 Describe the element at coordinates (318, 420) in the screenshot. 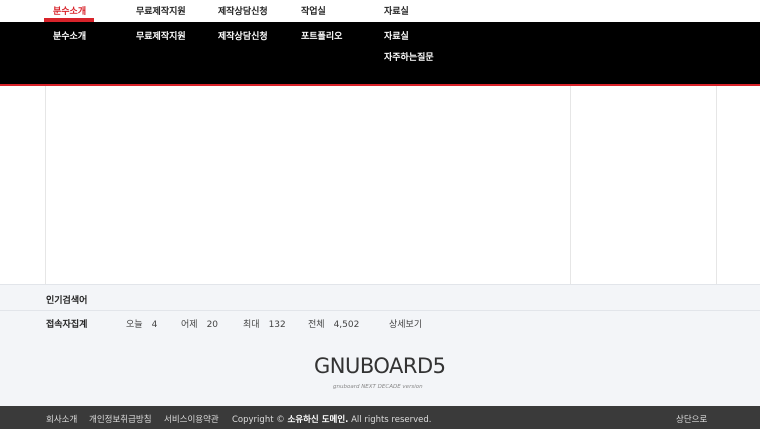

I see `copyright-owner: 소유하신 도메인.` at that location.